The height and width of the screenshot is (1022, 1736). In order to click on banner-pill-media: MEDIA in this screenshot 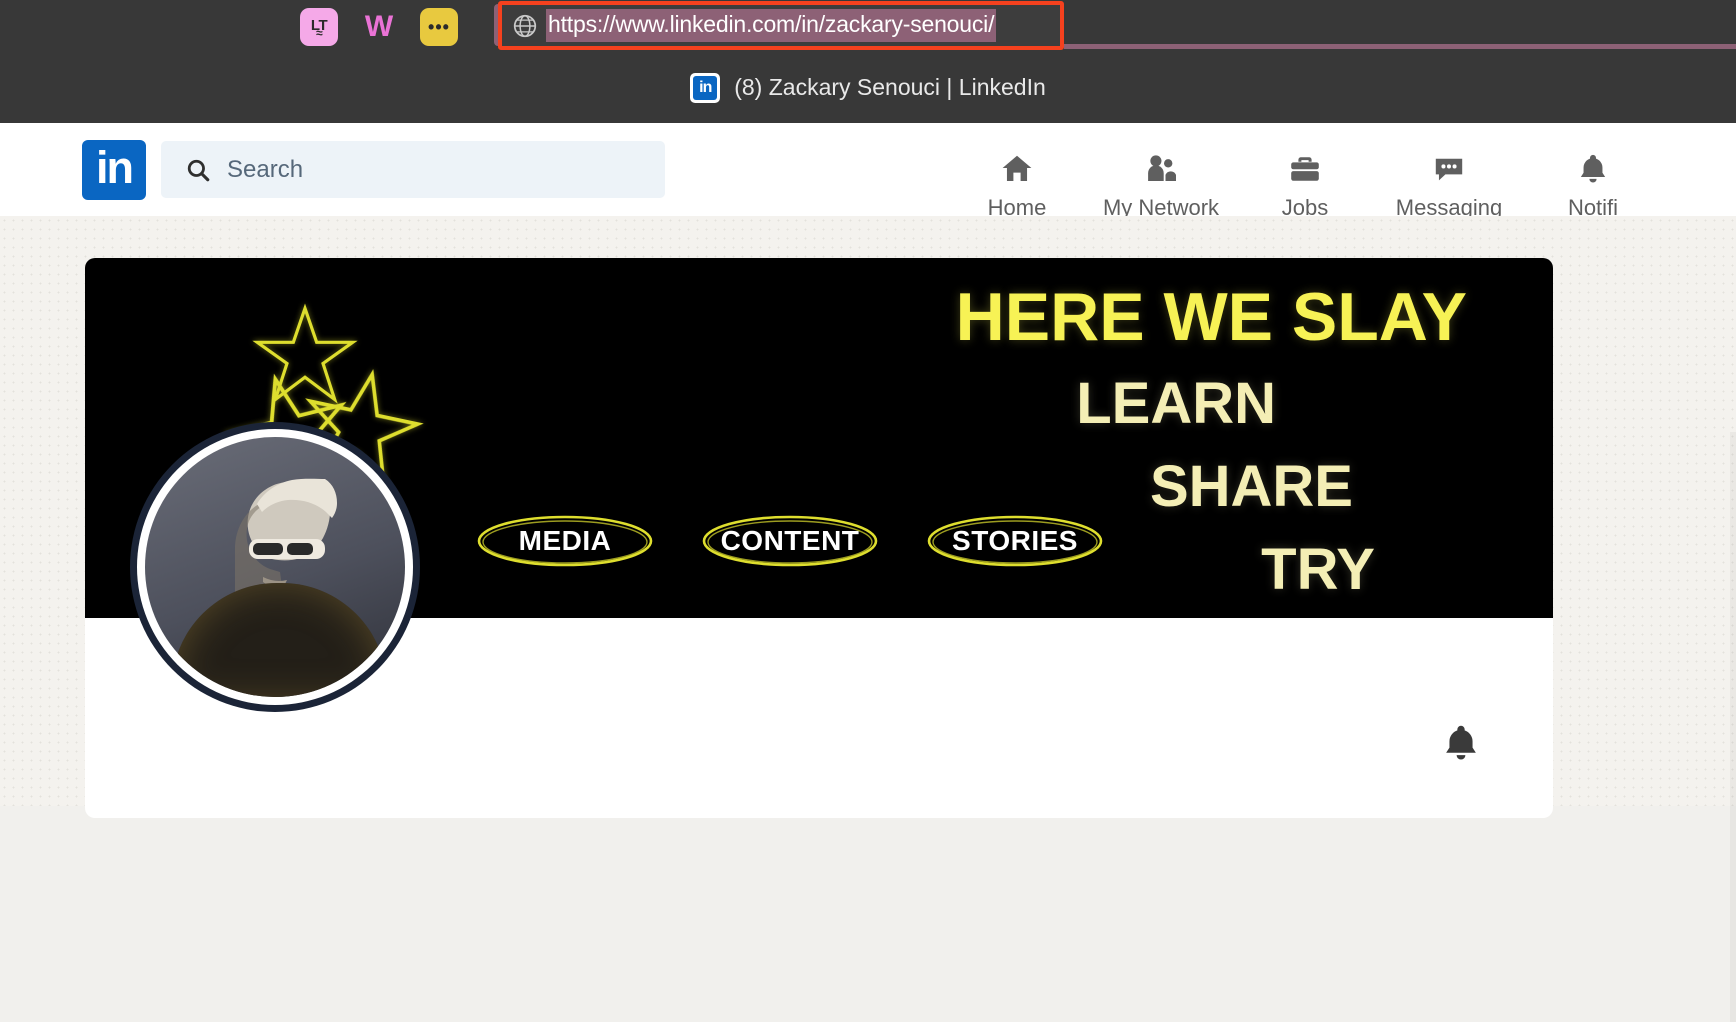, I will do `click(565, 541)`.